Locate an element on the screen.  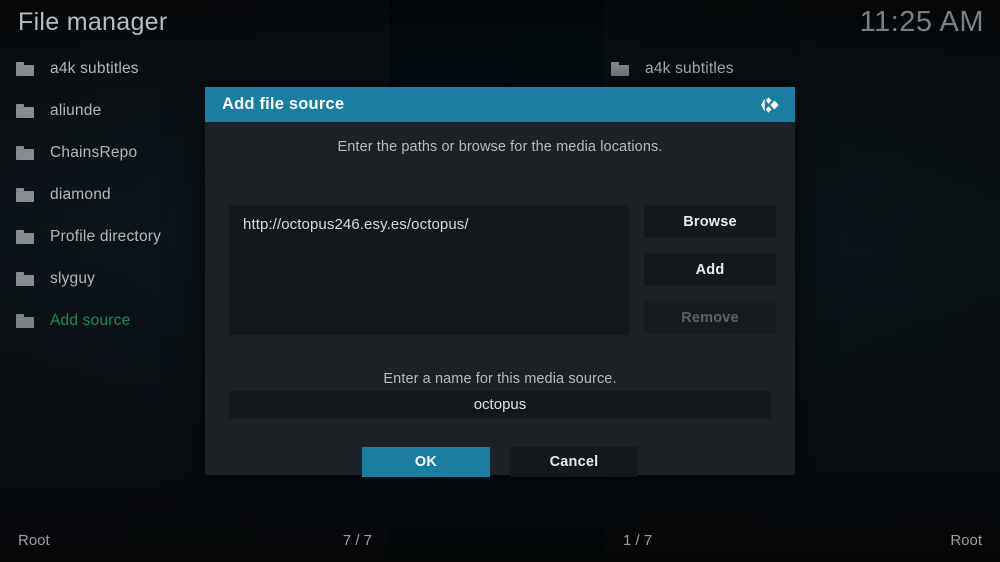
status-right-path: Root is located at coordinates (966, 540).